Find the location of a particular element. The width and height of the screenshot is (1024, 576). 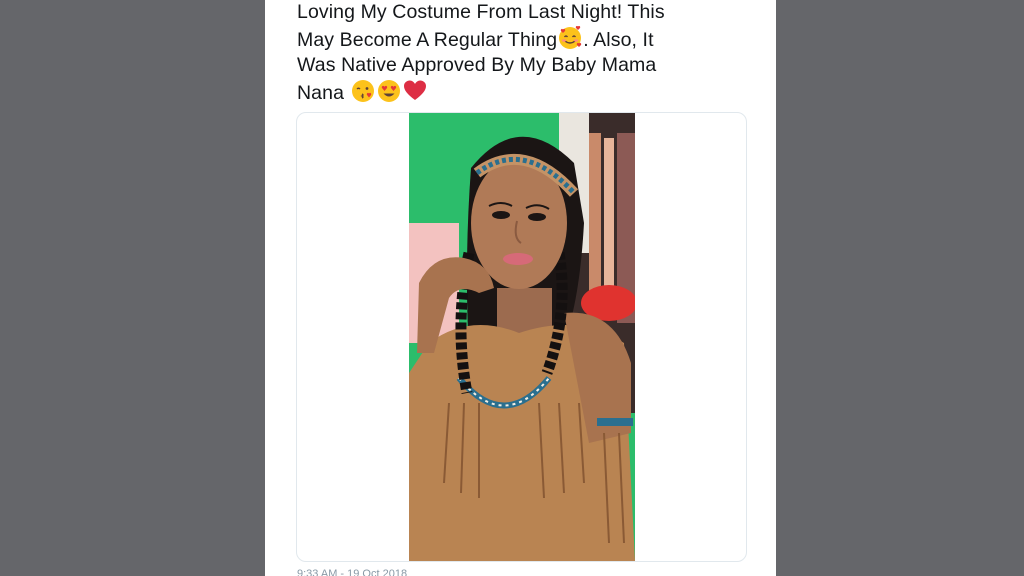

tweet-text-line-2b: . Also, It is located at coordinates (618, 39).